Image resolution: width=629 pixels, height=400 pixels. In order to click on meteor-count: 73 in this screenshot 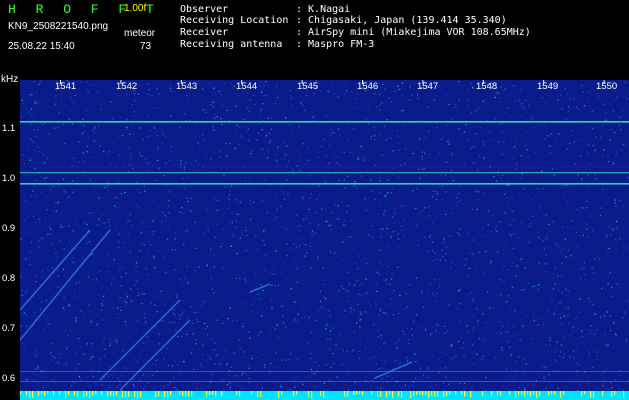, I will do `click(146, 46)`.